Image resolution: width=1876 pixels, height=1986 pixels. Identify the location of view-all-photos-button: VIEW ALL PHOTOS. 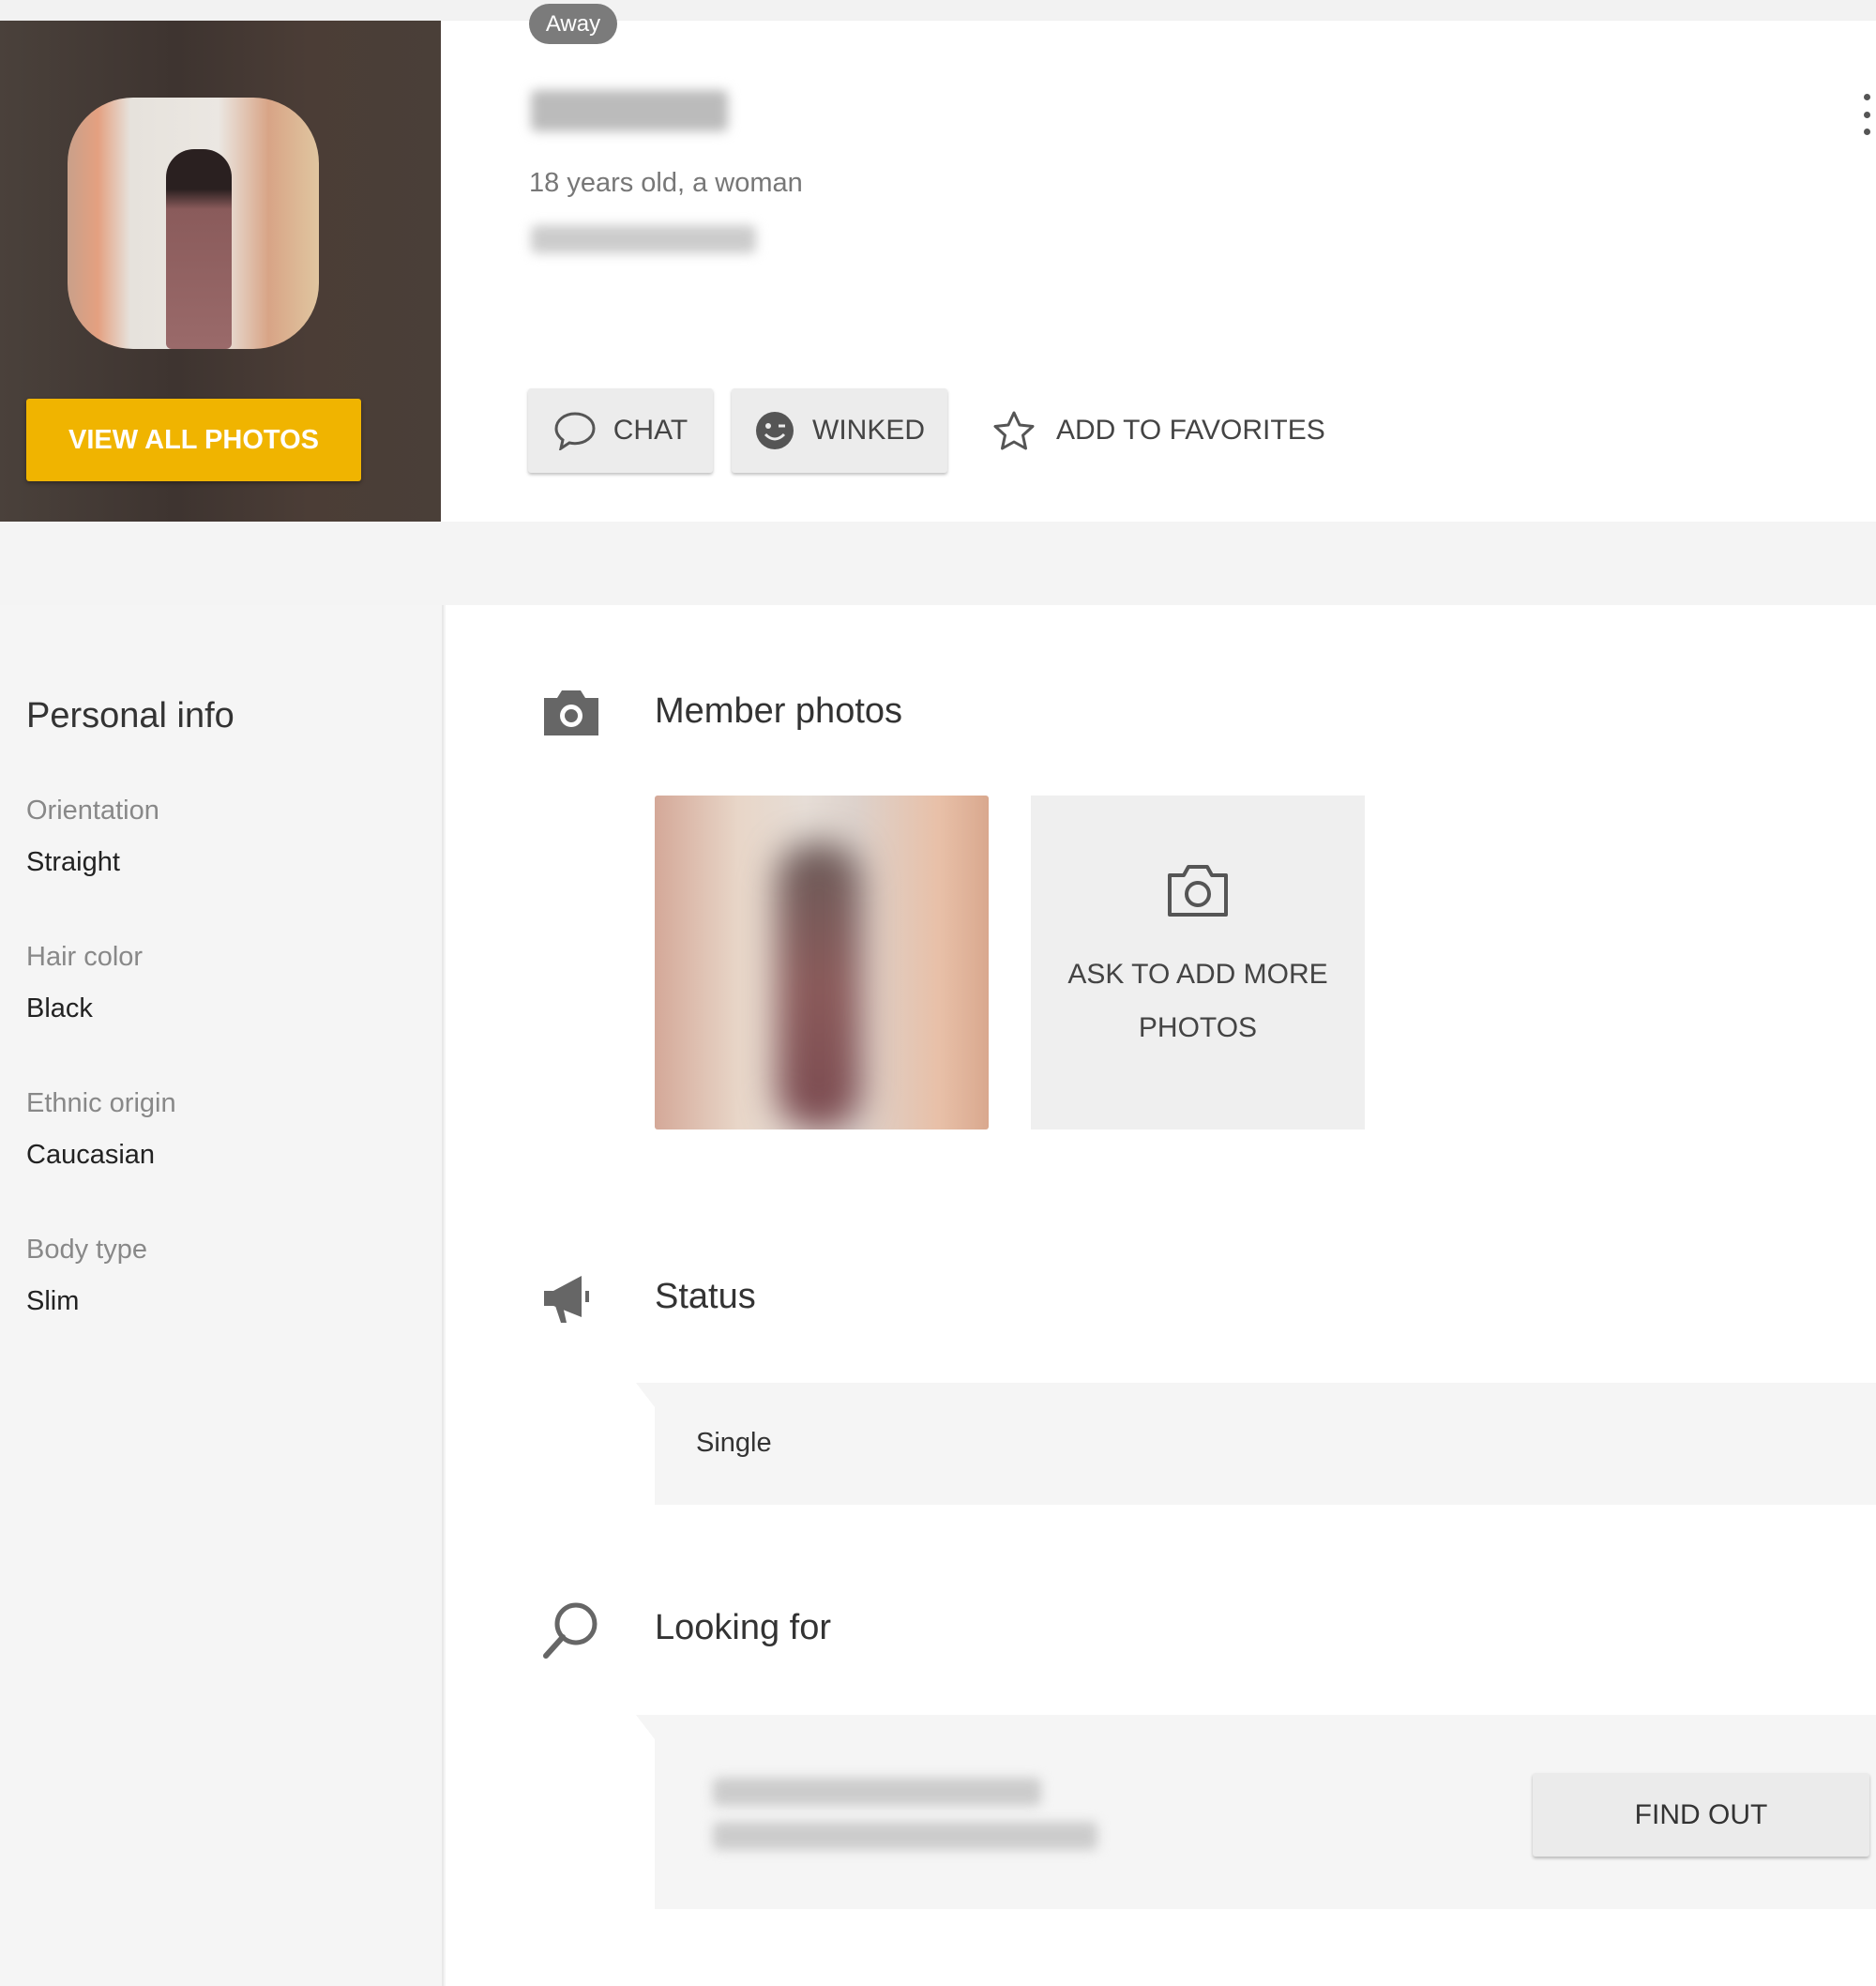
(193, 440).